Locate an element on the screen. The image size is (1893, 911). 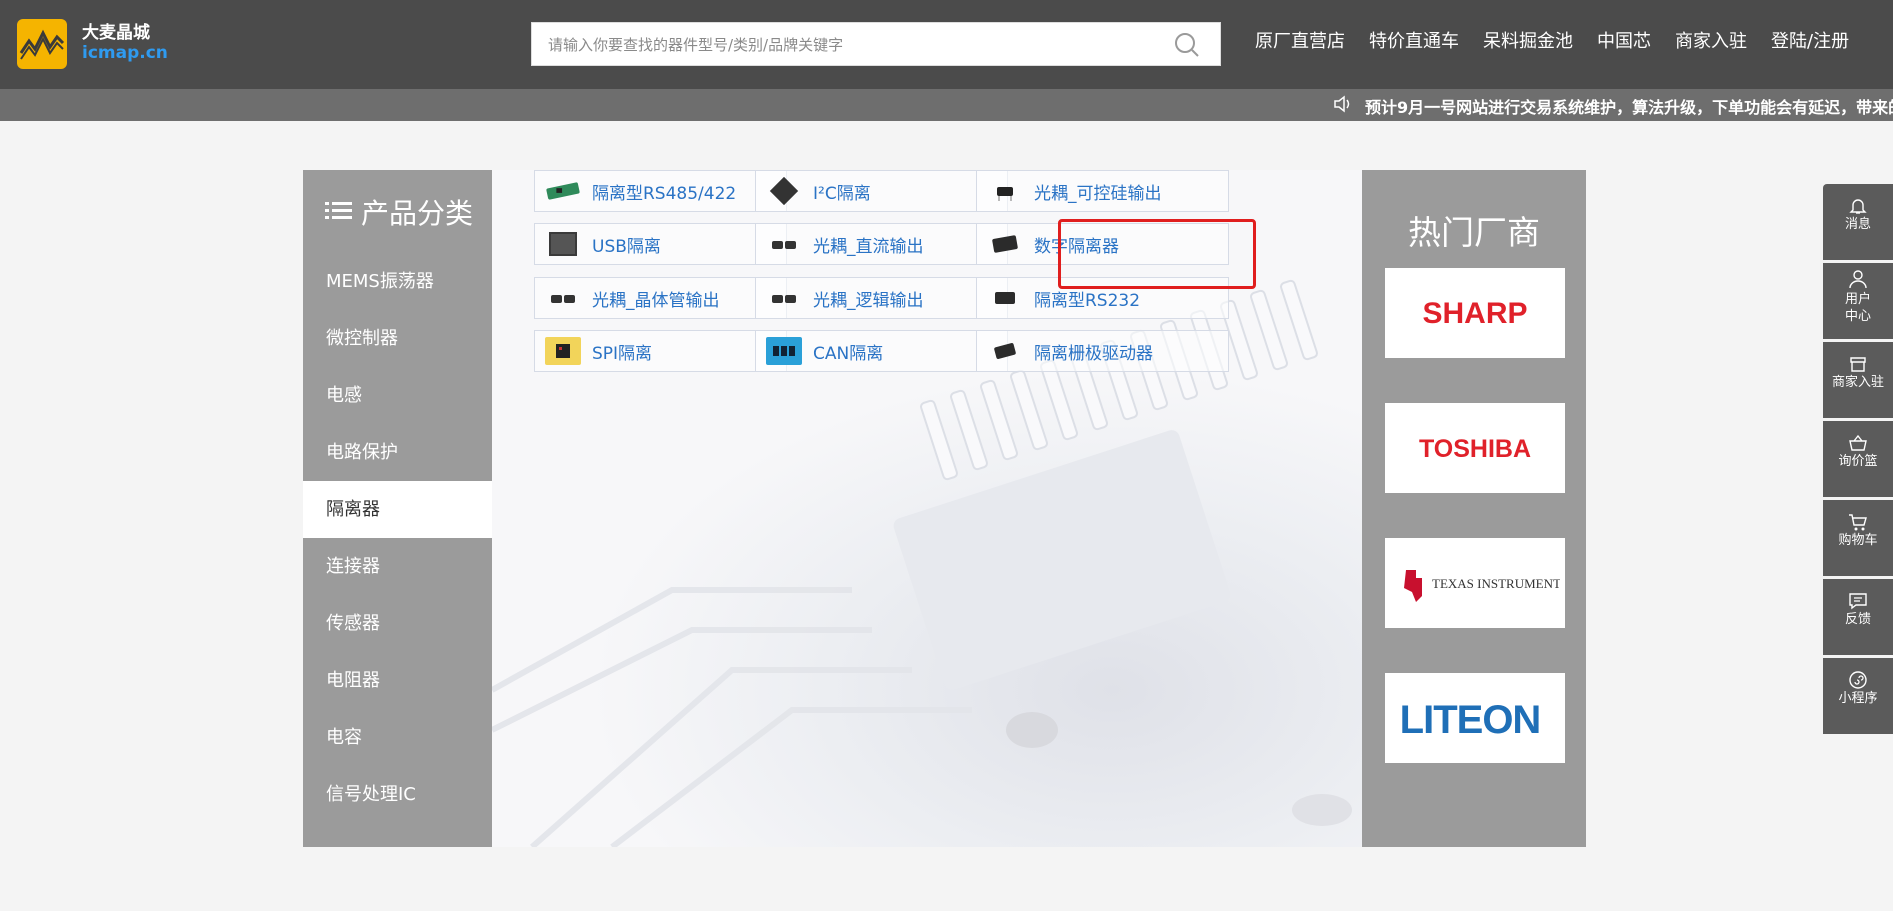
category-item-circuit-protection: 电路保护 is located at coordinates (397, 452).